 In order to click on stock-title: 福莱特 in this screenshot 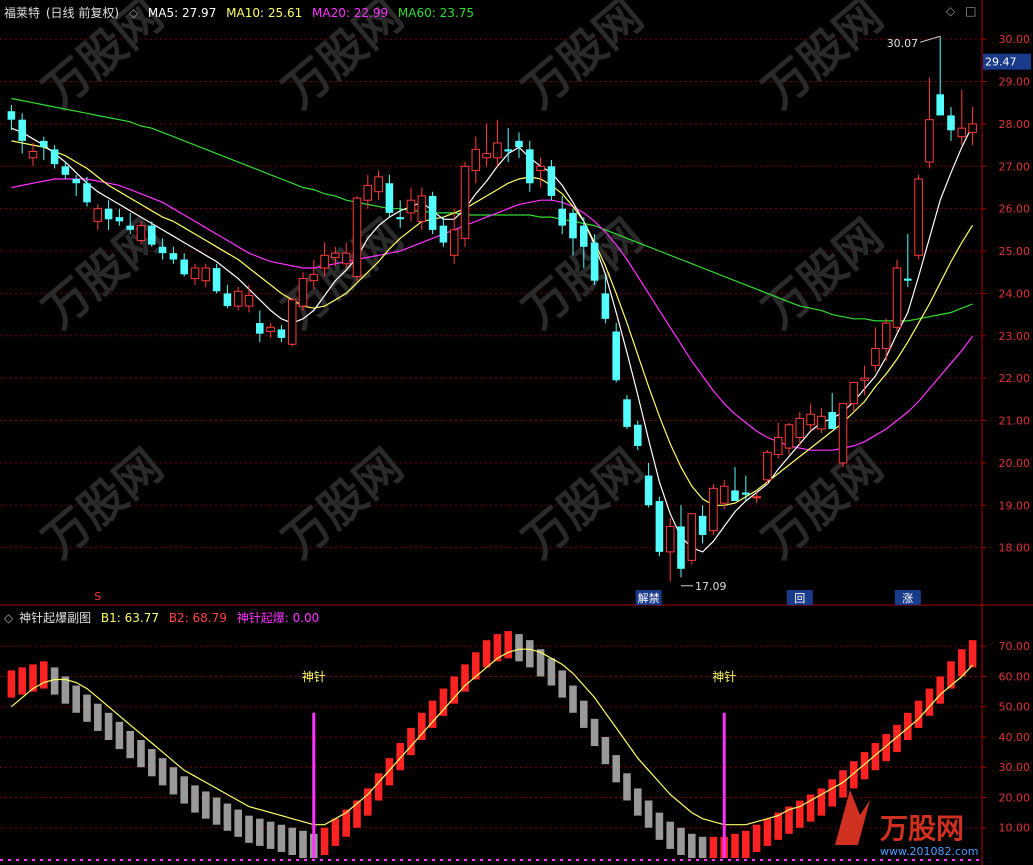, I will do `click(22, 13)`.